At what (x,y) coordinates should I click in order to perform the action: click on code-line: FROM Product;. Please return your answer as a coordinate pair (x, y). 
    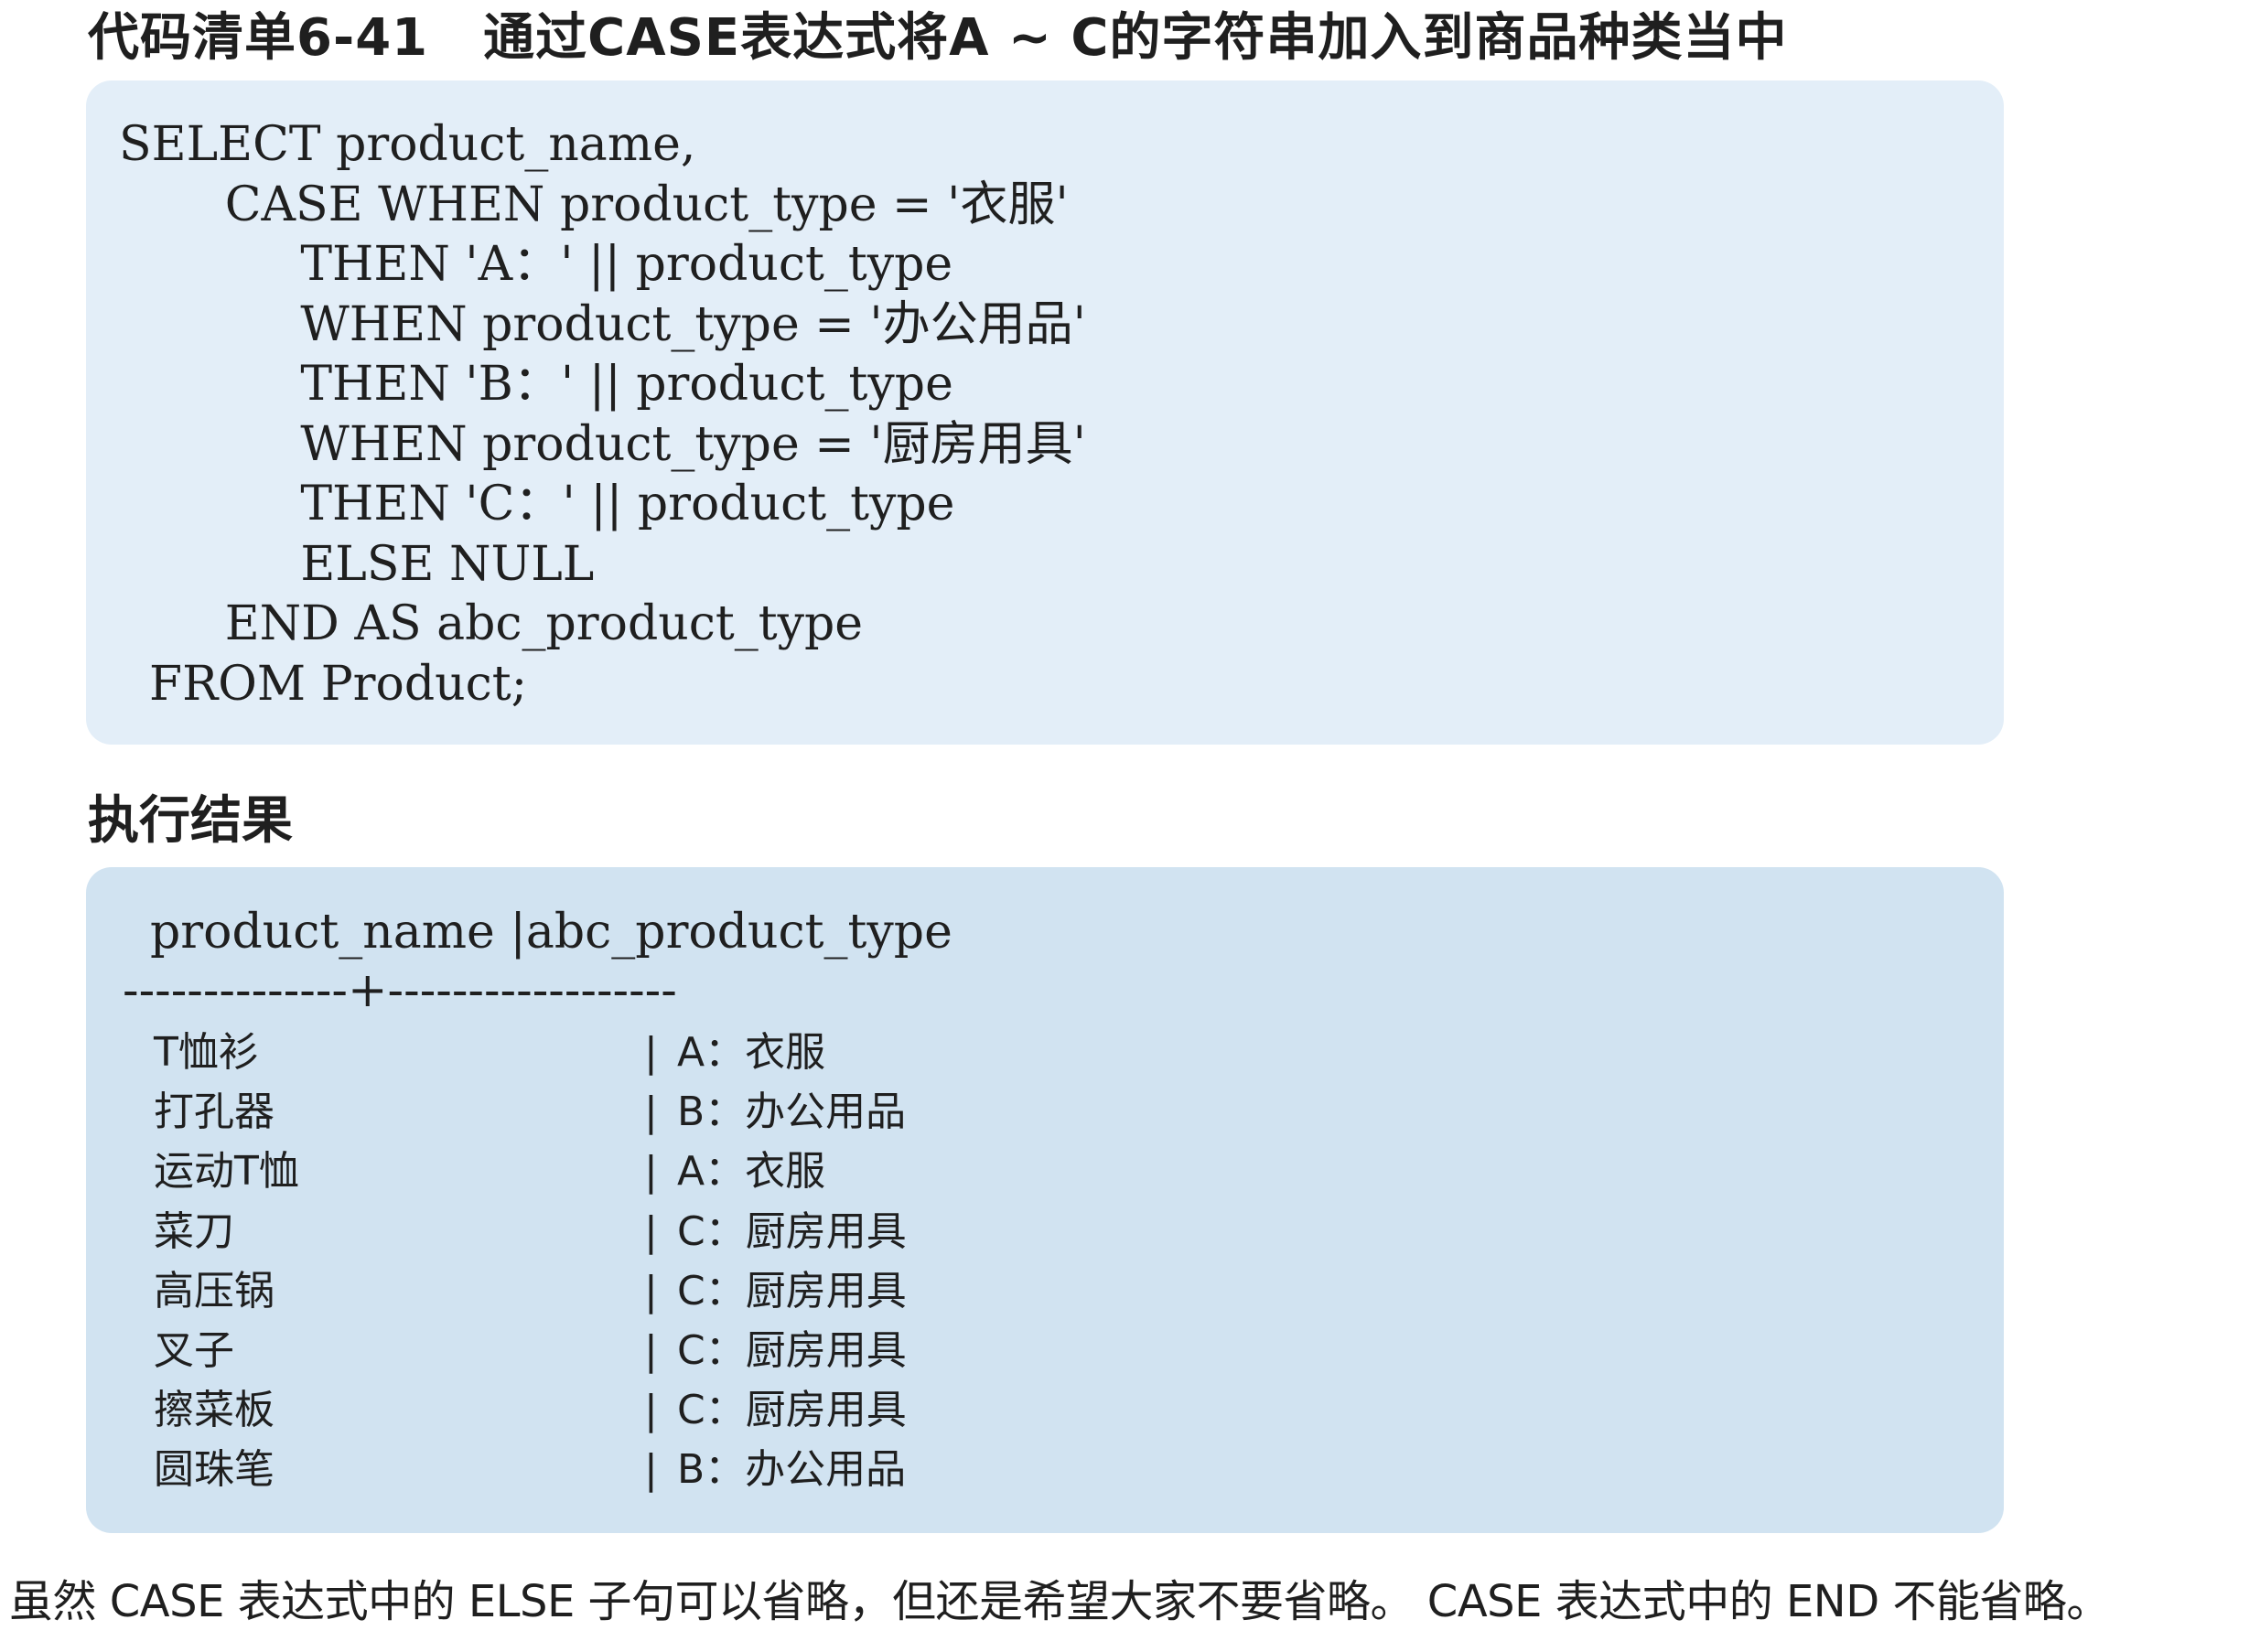
    Looking at the image, I should click on (323, 684).